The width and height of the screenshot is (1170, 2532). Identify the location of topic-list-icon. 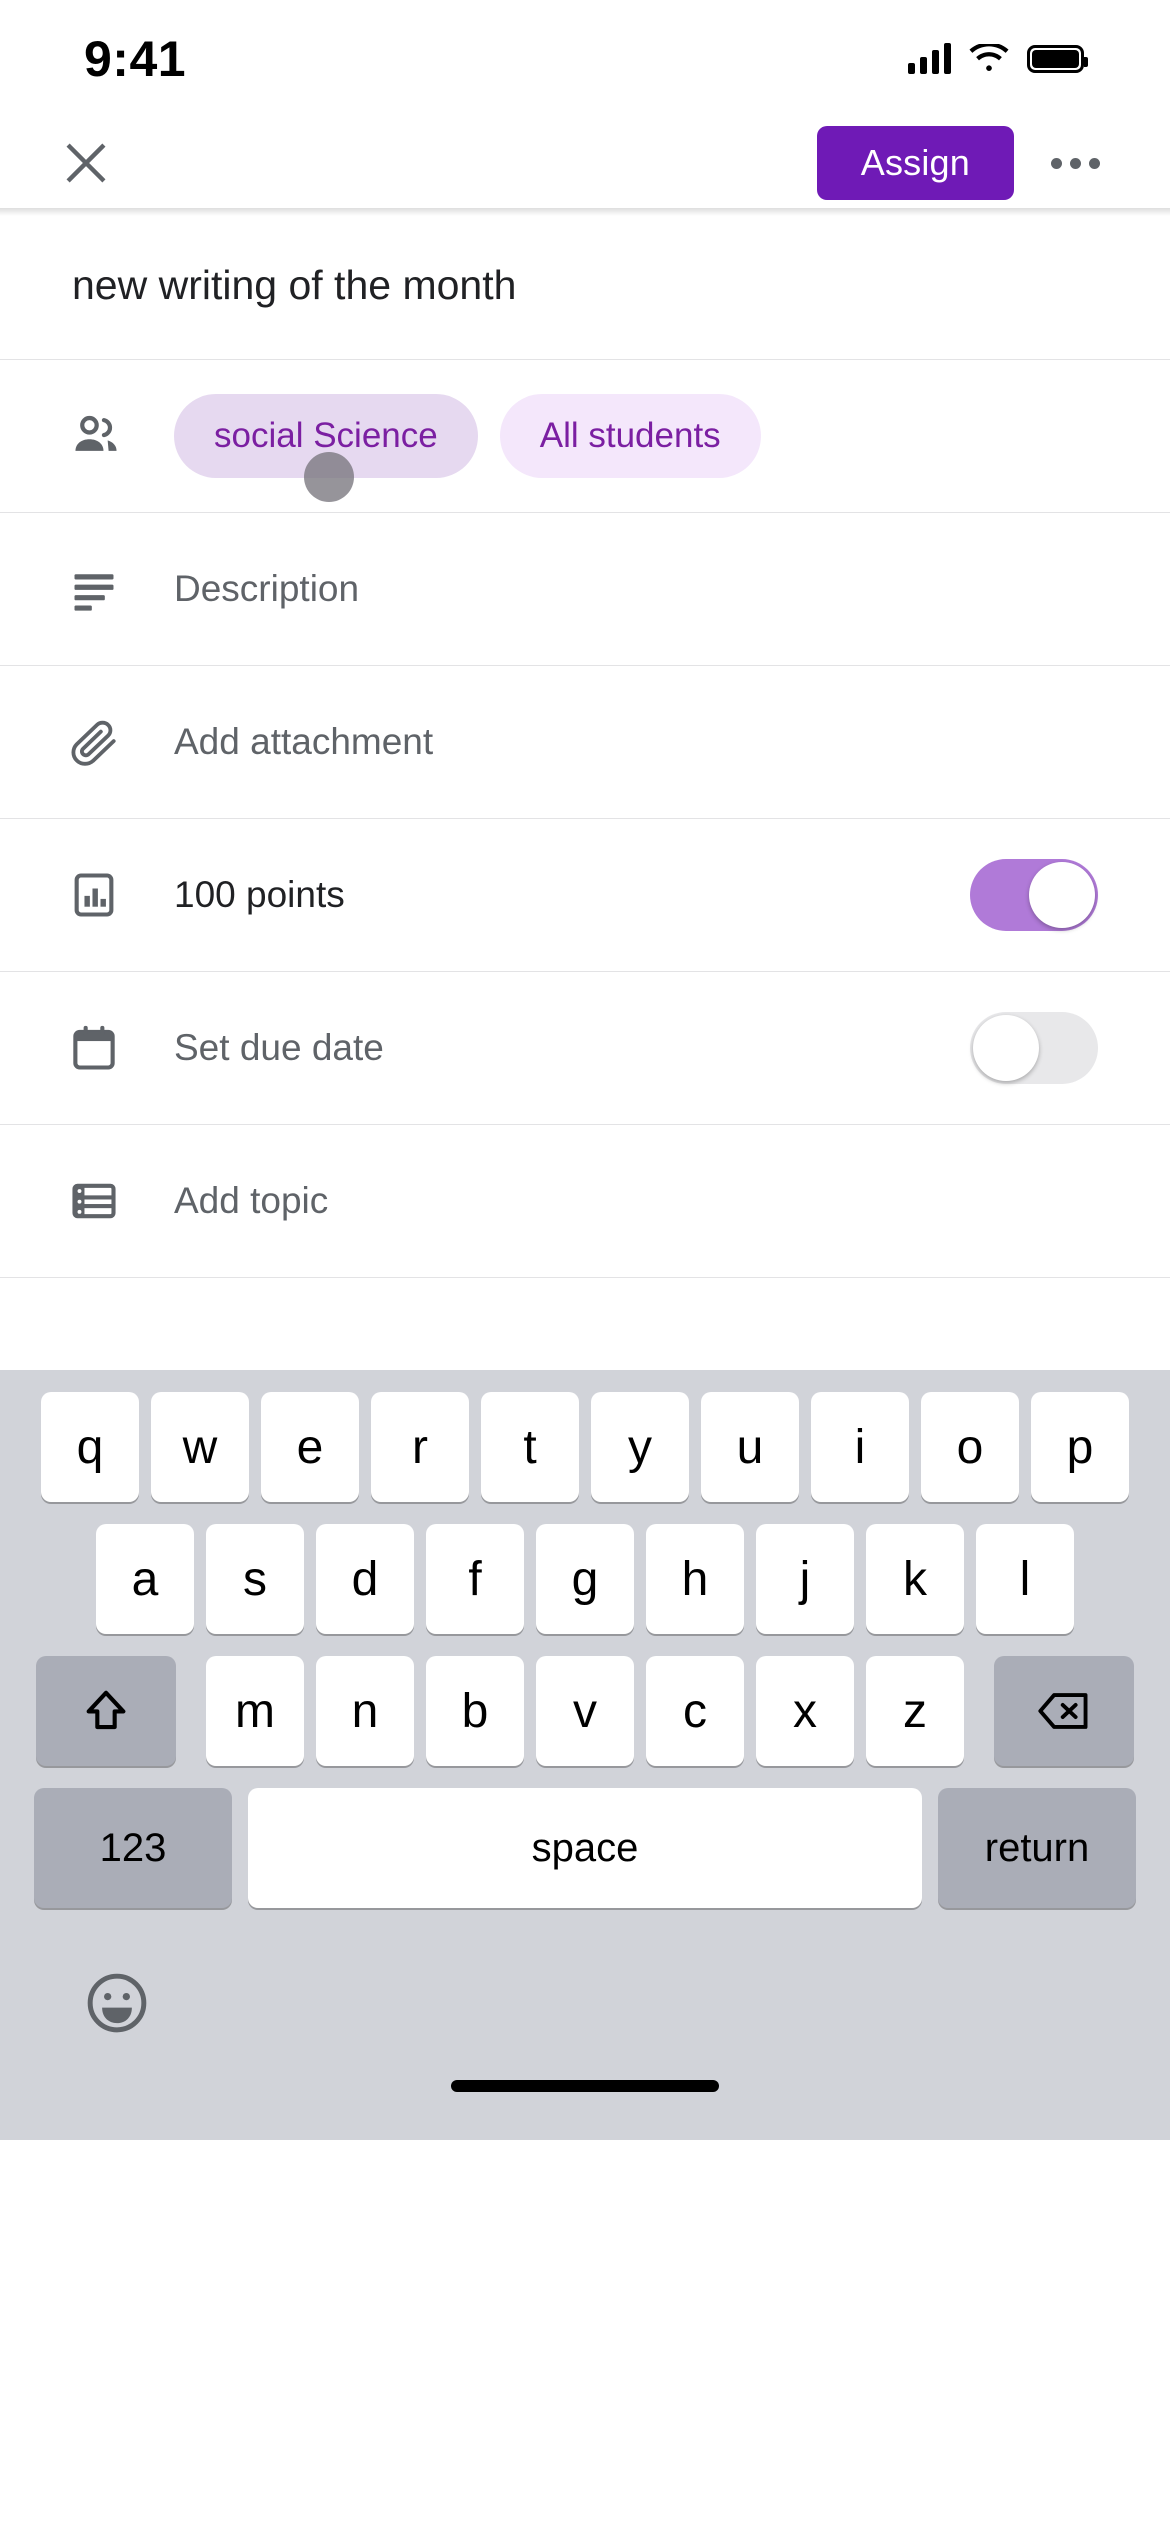
(104, 1201).